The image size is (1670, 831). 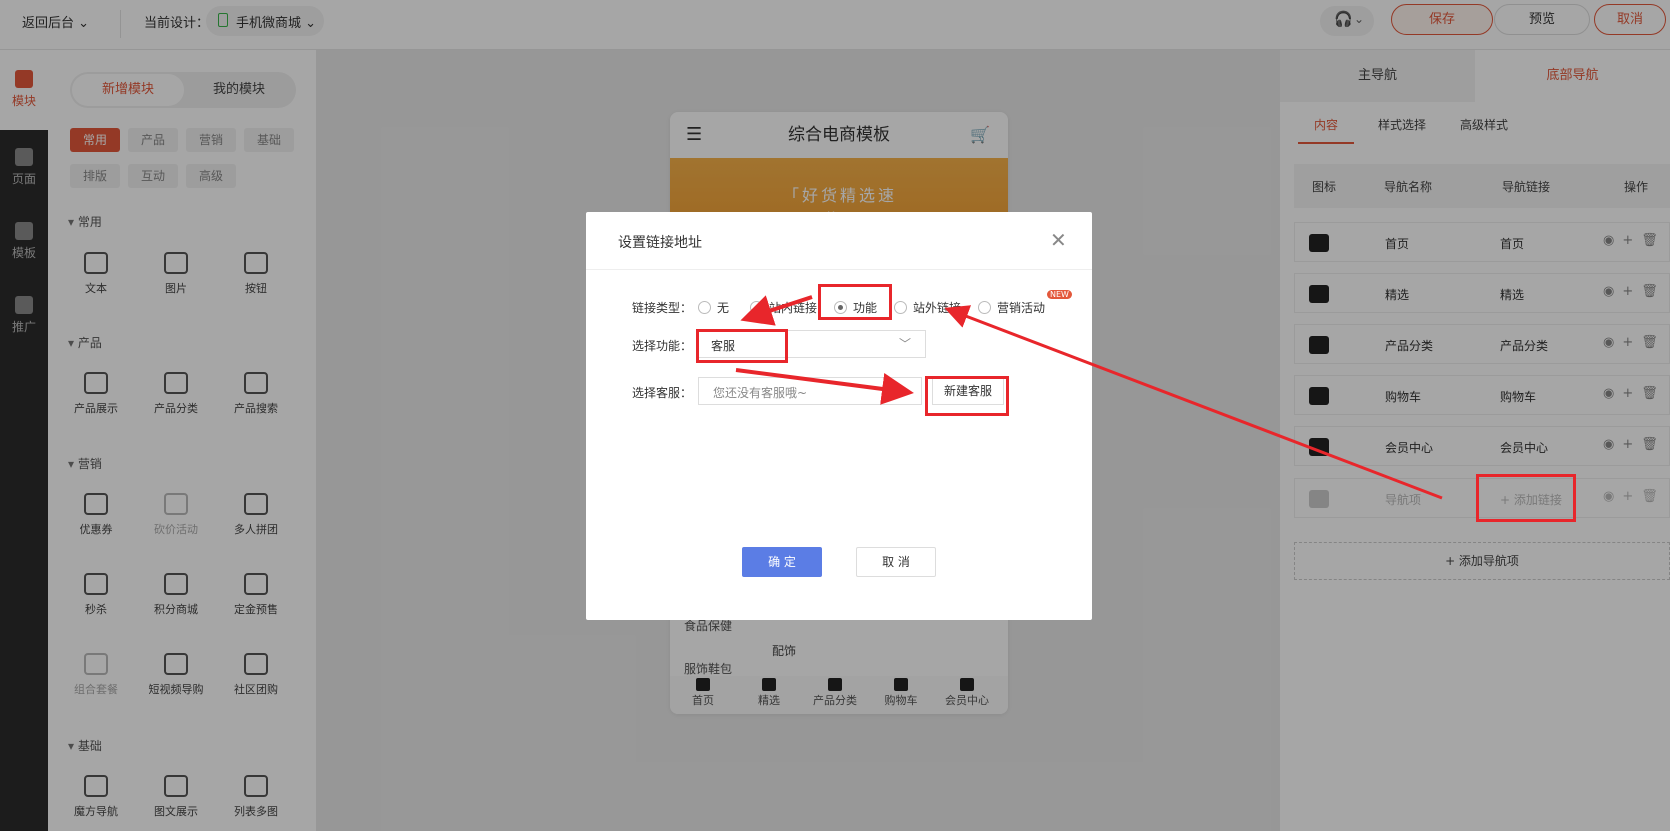 I want to click on arrow-to-link-type, so click(x=1193, y=402).